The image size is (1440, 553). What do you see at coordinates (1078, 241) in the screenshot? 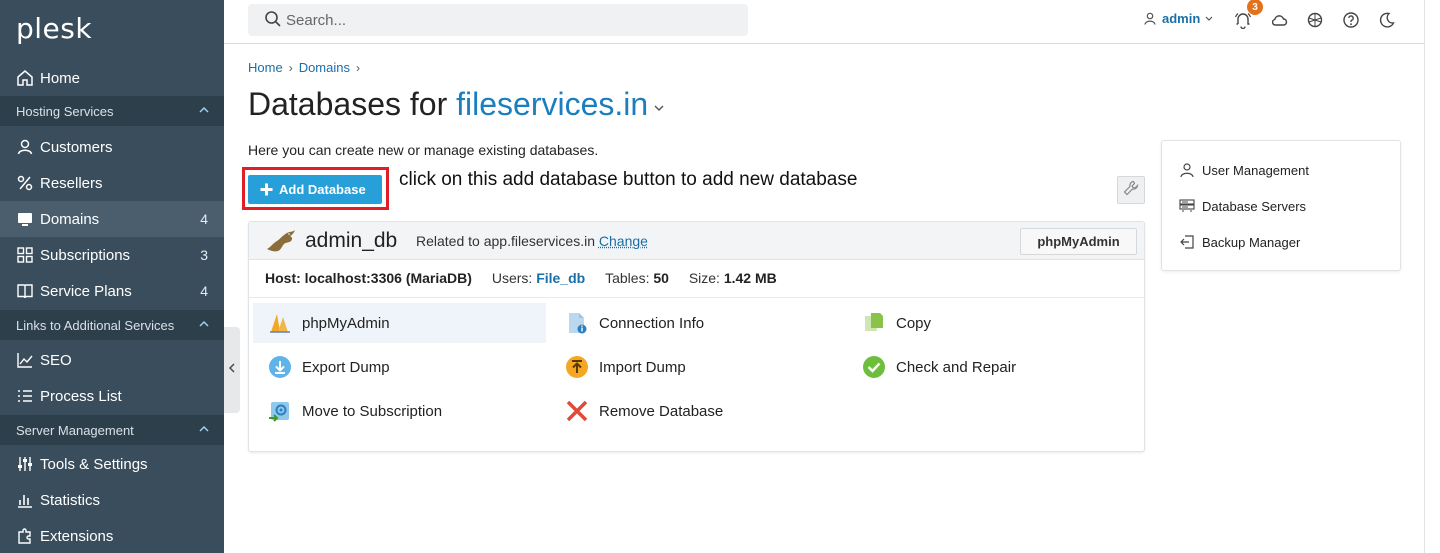
I see `phpmyadmin-button: phpMyAdmin` at bounding box center [1078, 241].